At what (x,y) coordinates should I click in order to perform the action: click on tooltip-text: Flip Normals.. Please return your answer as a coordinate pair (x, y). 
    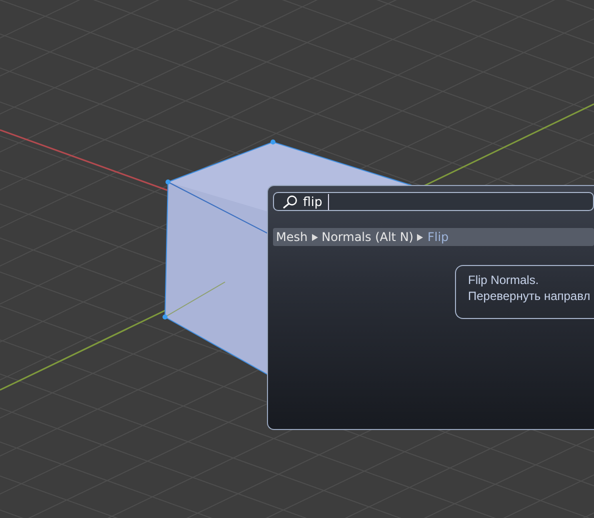
    Looking at the image, I should click on (504, 280).